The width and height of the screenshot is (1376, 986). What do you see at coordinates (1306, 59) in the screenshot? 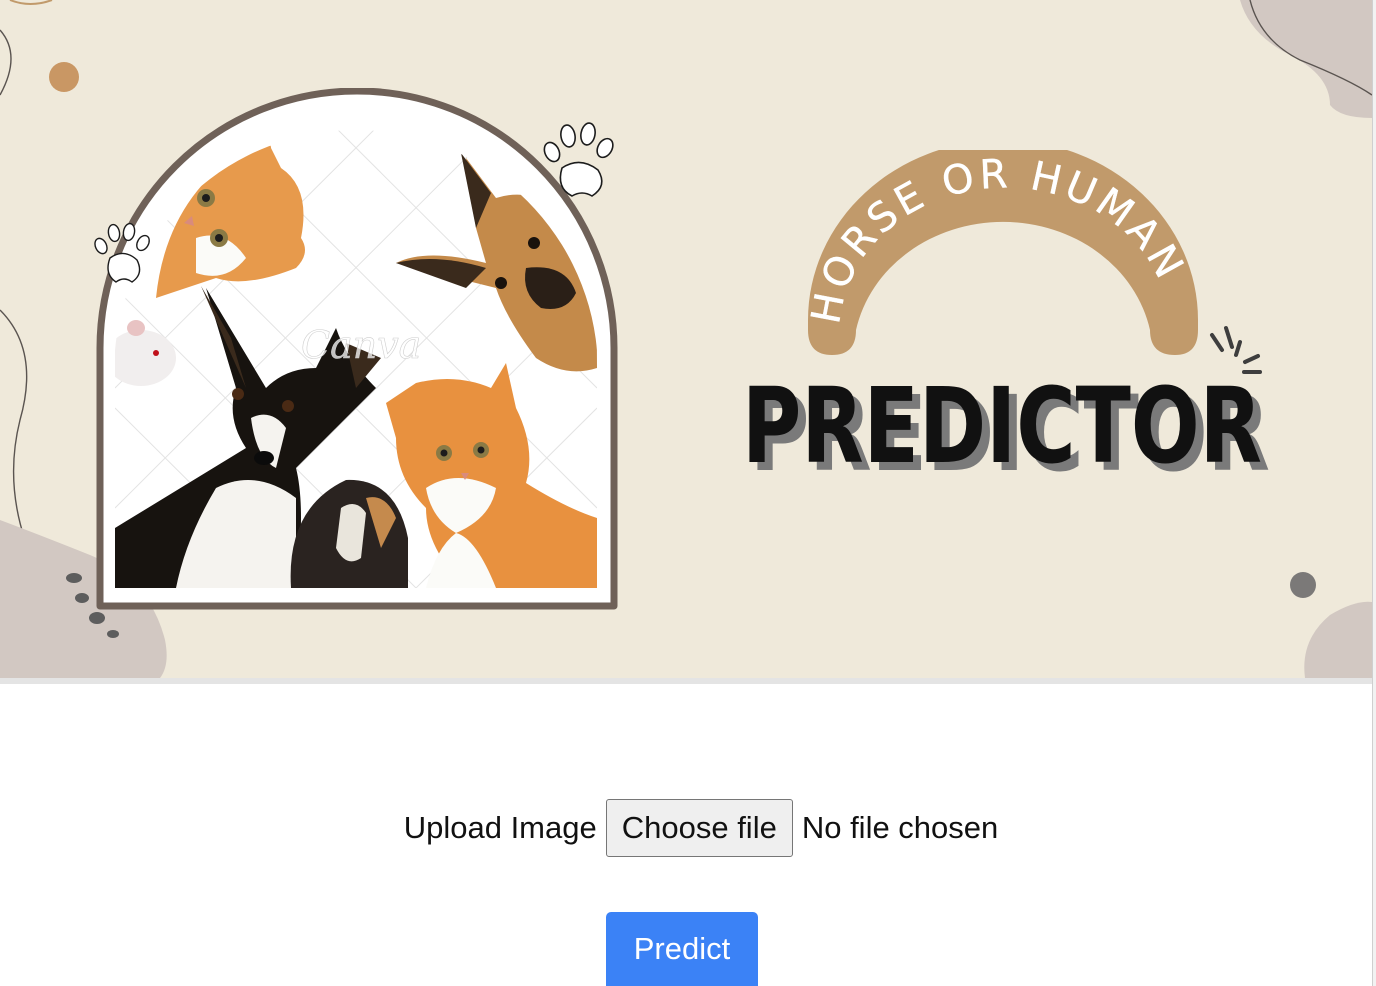
I see `top-right-blob-decoration` at bounding box center [1306, 59].